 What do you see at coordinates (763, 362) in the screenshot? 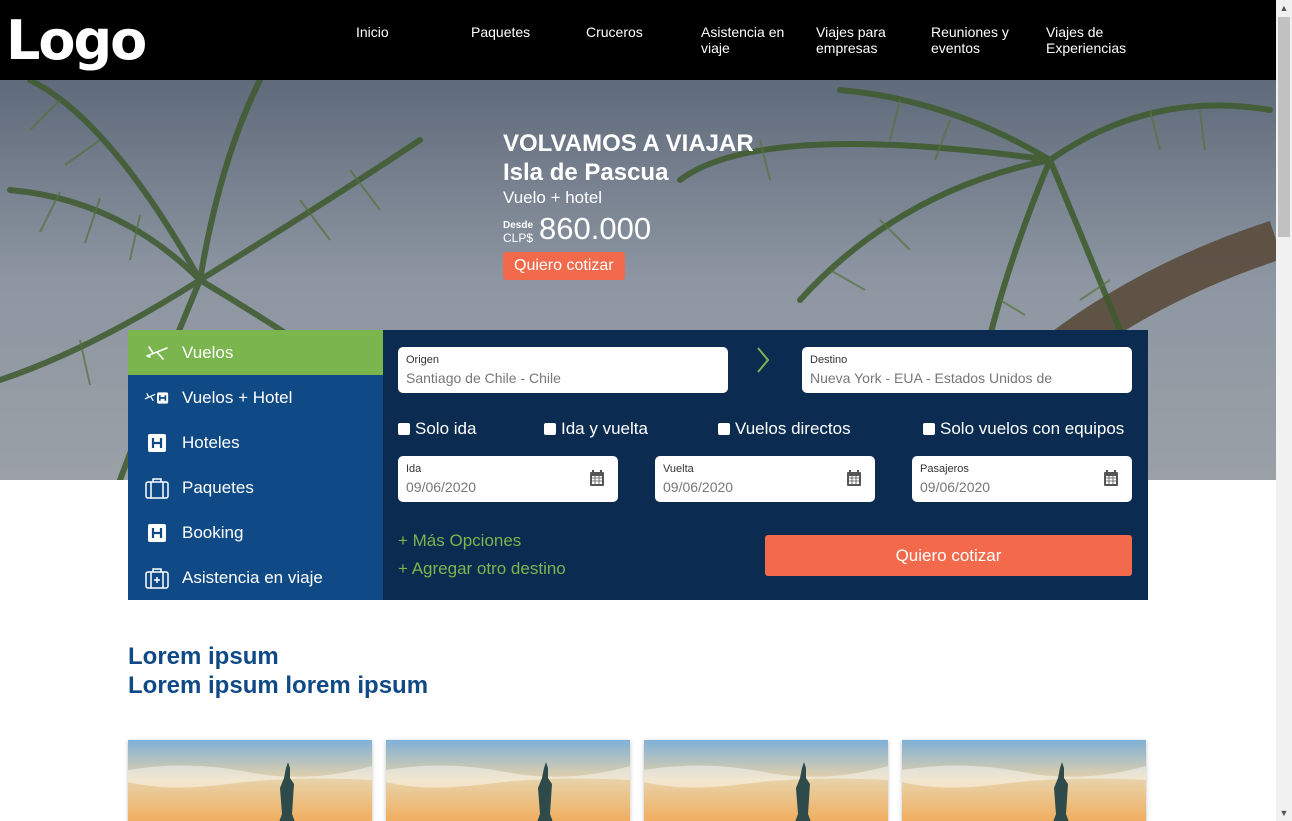
I see `swap-arrow-icon` at bounding box center [763, 362].